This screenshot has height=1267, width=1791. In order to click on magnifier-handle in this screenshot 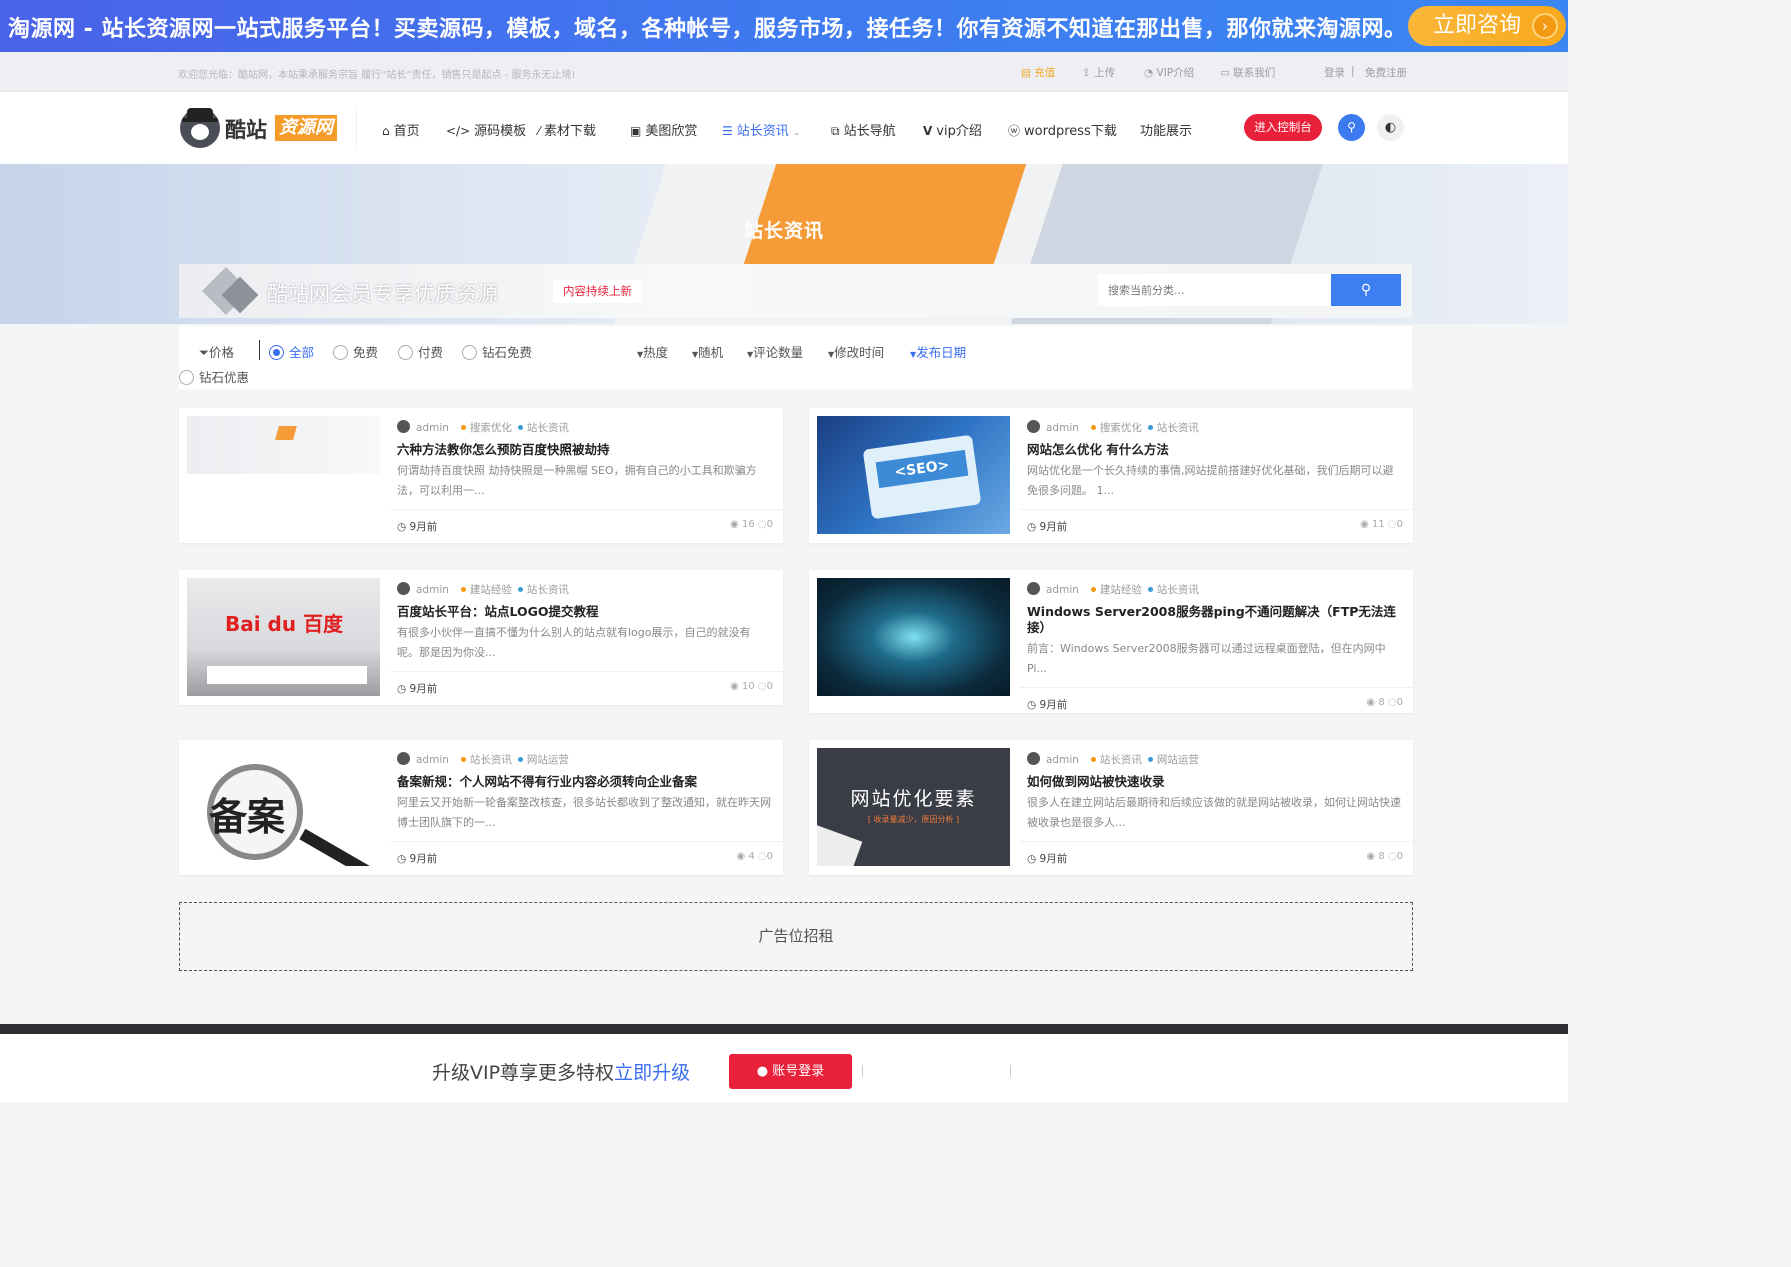, I will do `click(337, 847)`.